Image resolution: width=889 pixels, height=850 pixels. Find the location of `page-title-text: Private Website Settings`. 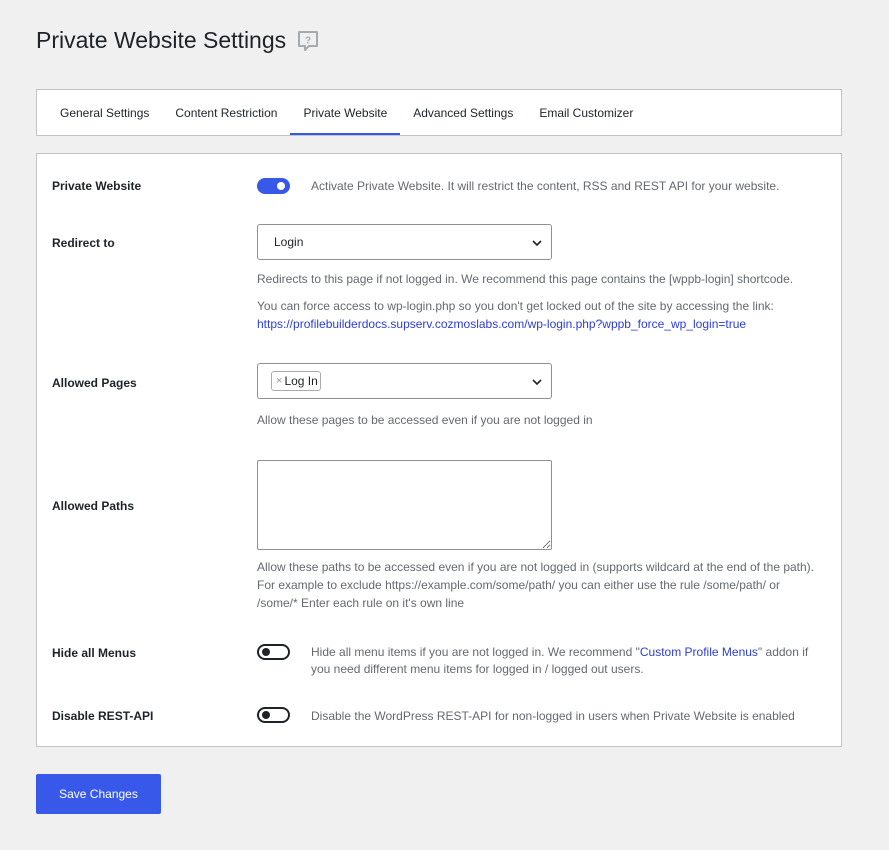

page-title-text: Private Website Settings is located at coordinates (161, 40).